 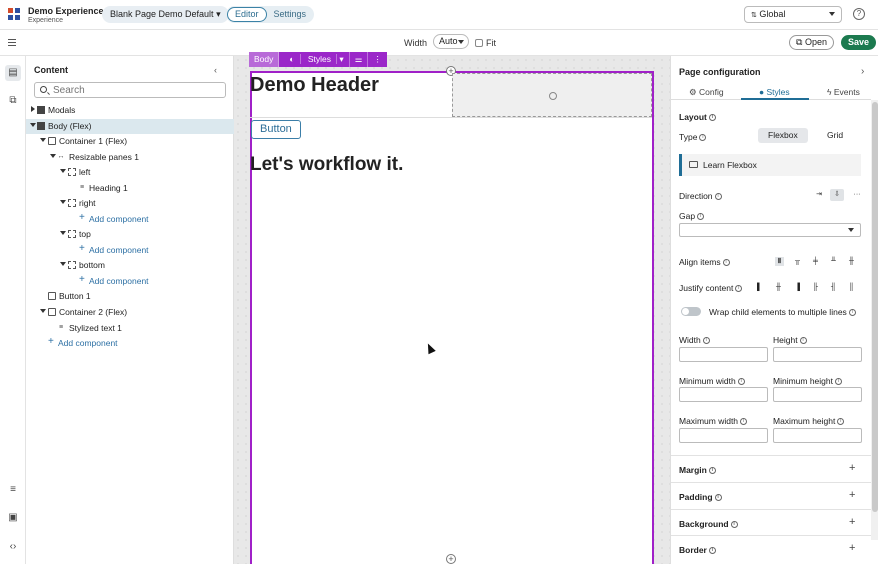 I want to click on max-height-input, so click(x=817, y=435).